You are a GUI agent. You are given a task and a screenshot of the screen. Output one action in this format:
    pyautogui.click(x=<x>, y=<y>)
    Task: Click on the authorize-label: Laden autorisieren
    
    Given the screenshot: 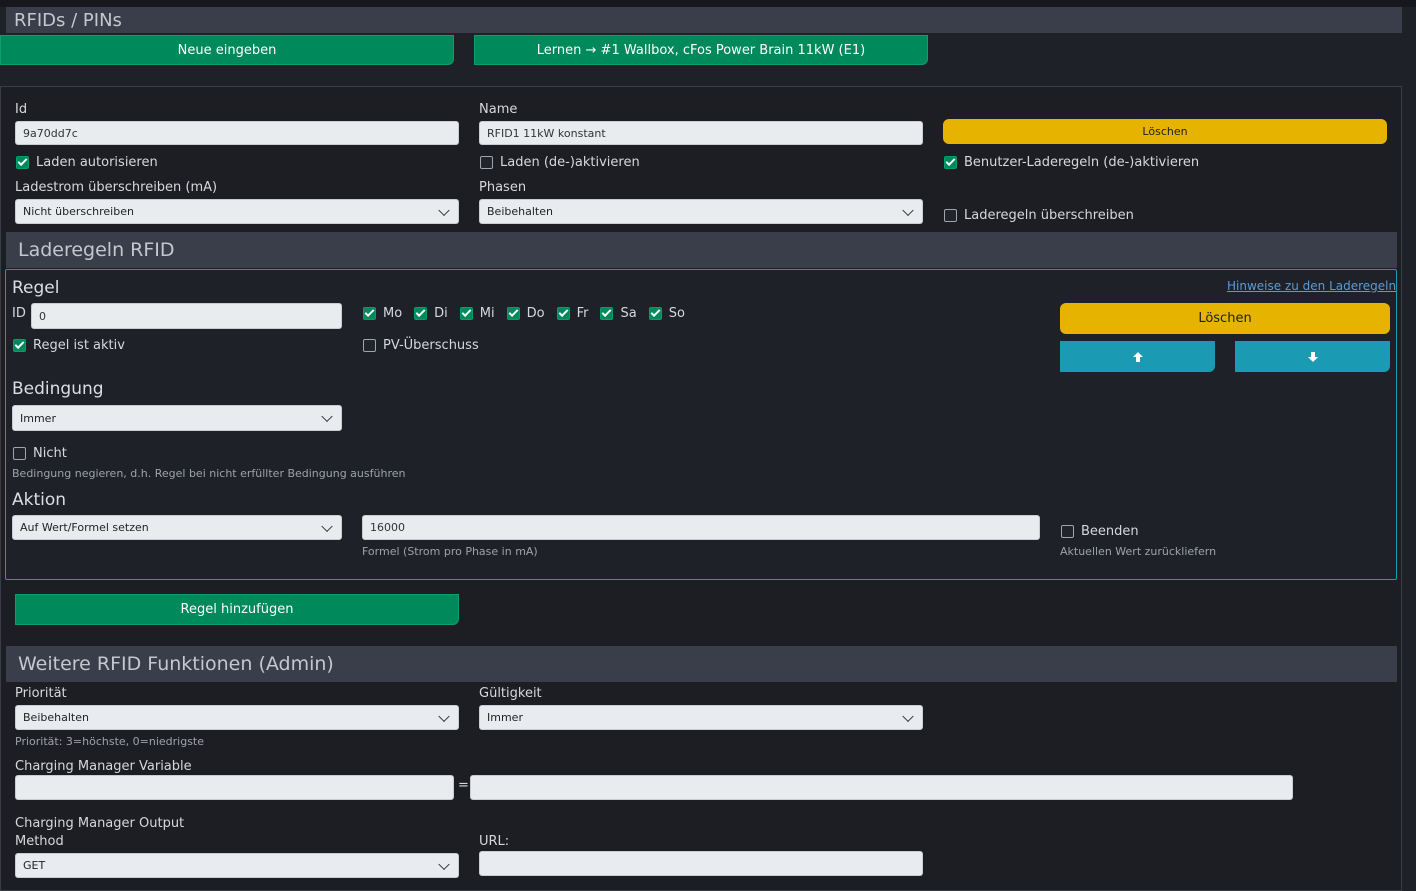 What is the action you would take?
    pyautogui.click(x=97, y=162)
    